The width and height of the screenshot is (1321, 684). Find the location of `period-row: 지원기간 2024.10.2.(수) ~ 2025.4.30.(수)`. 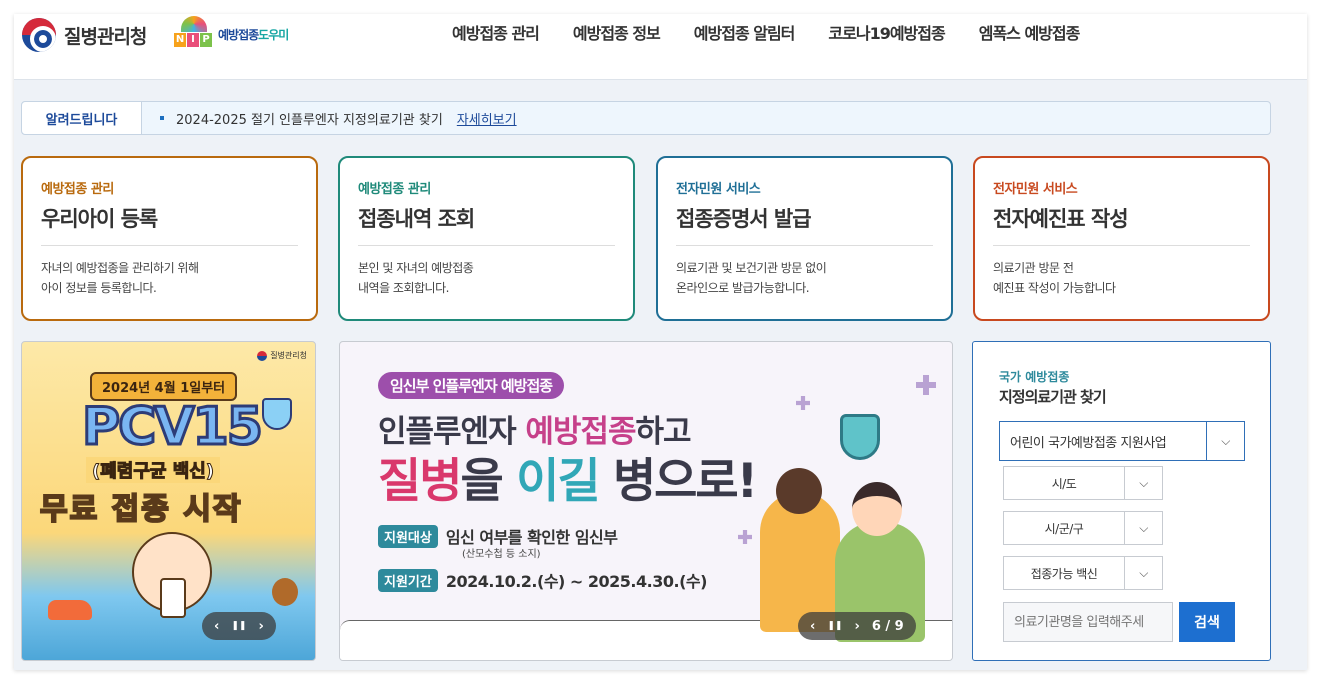

period-row: 지원기간 2024.10.2.(수) ~ 2025.4.30.(수) is located at coordinates (542, 580).